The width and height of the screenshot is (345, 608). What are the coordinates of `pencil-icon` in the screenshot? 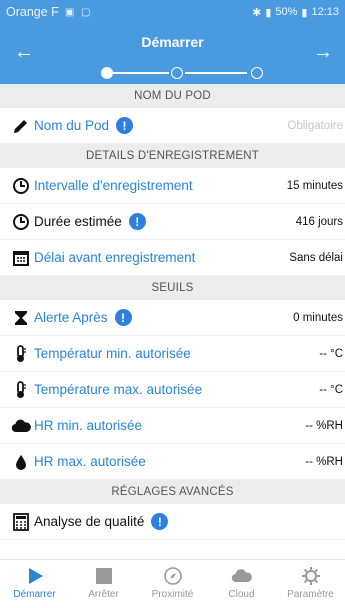 It's located at (17, 126).